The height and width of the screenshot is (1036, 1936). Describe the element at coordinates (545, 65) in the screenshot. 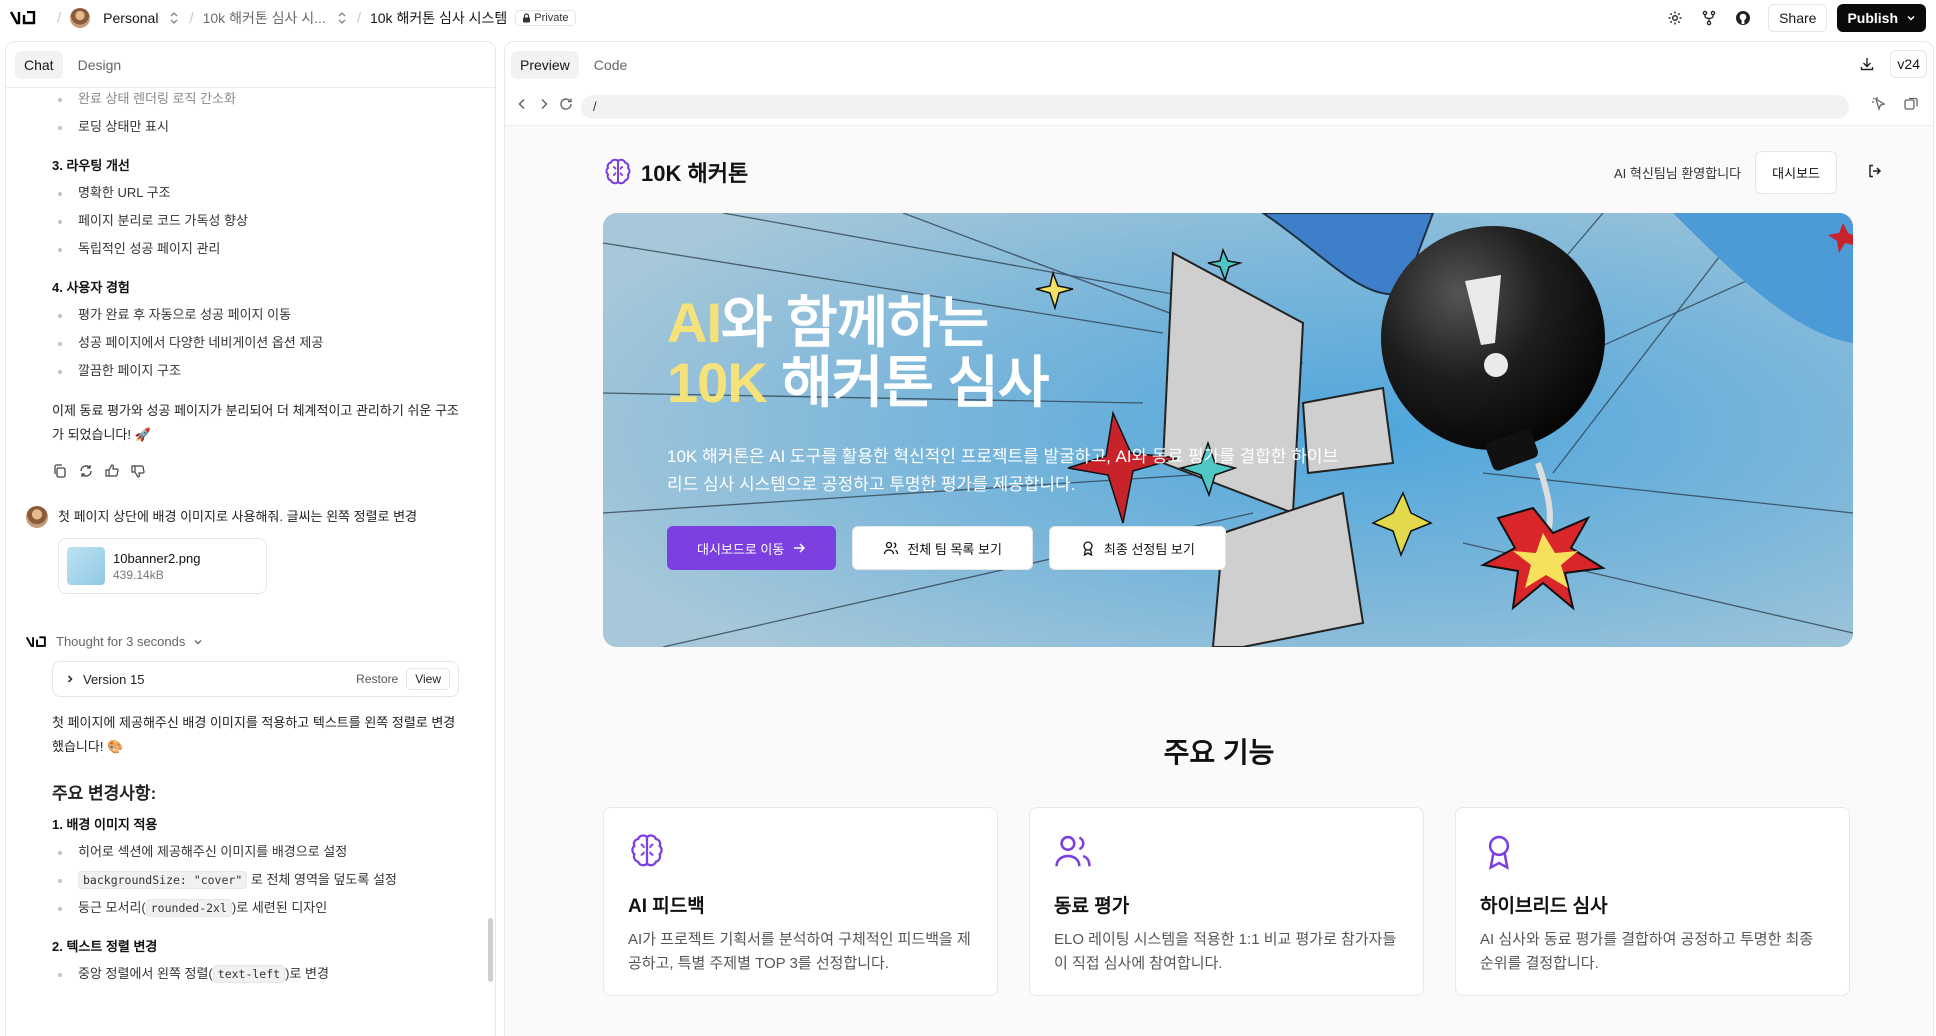

I see `tab-preview: Preview` at that location.